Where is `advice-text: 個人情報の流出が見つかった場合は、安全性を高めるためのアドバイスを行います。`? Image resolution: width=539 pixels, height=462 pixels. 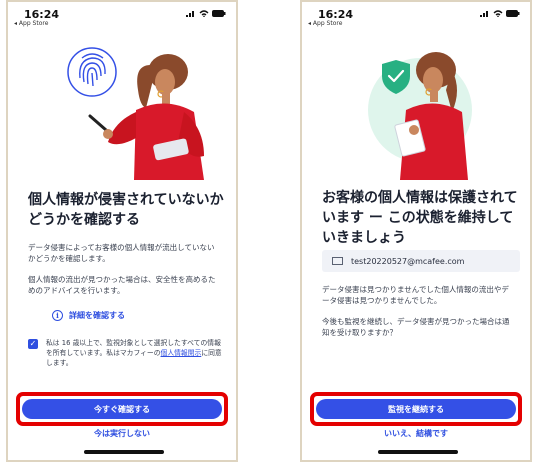
advice-text: 個人情報の流出が見つかった場合は、安全性を高めるためのアドバイスを行います。 is located at coordinates (122, 285).